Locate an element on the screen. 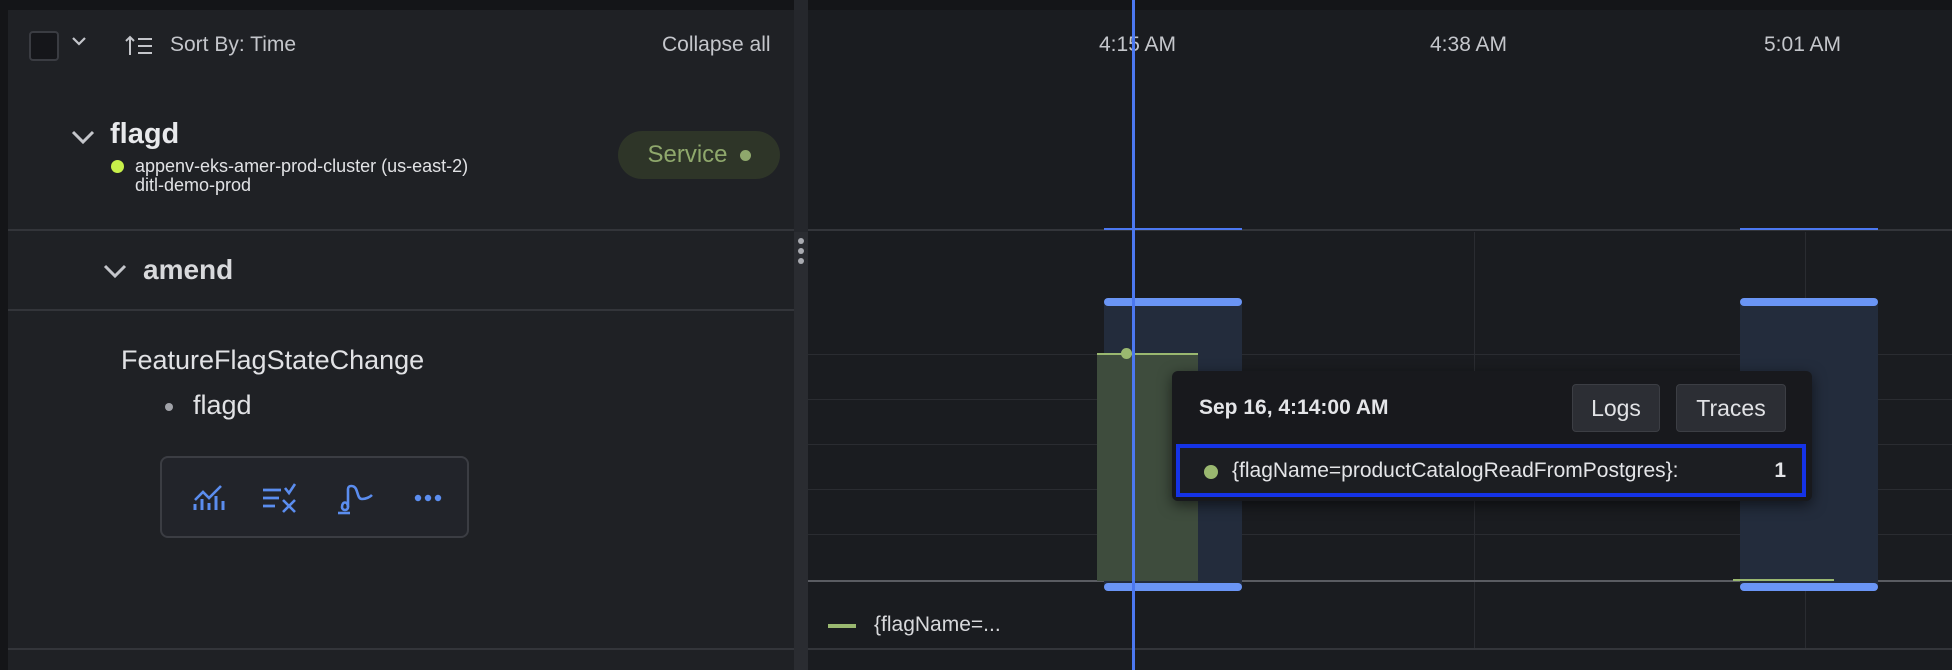 This screenshot has height=670, width=1952. service-name: flagd is located at coordinates (144, 134).